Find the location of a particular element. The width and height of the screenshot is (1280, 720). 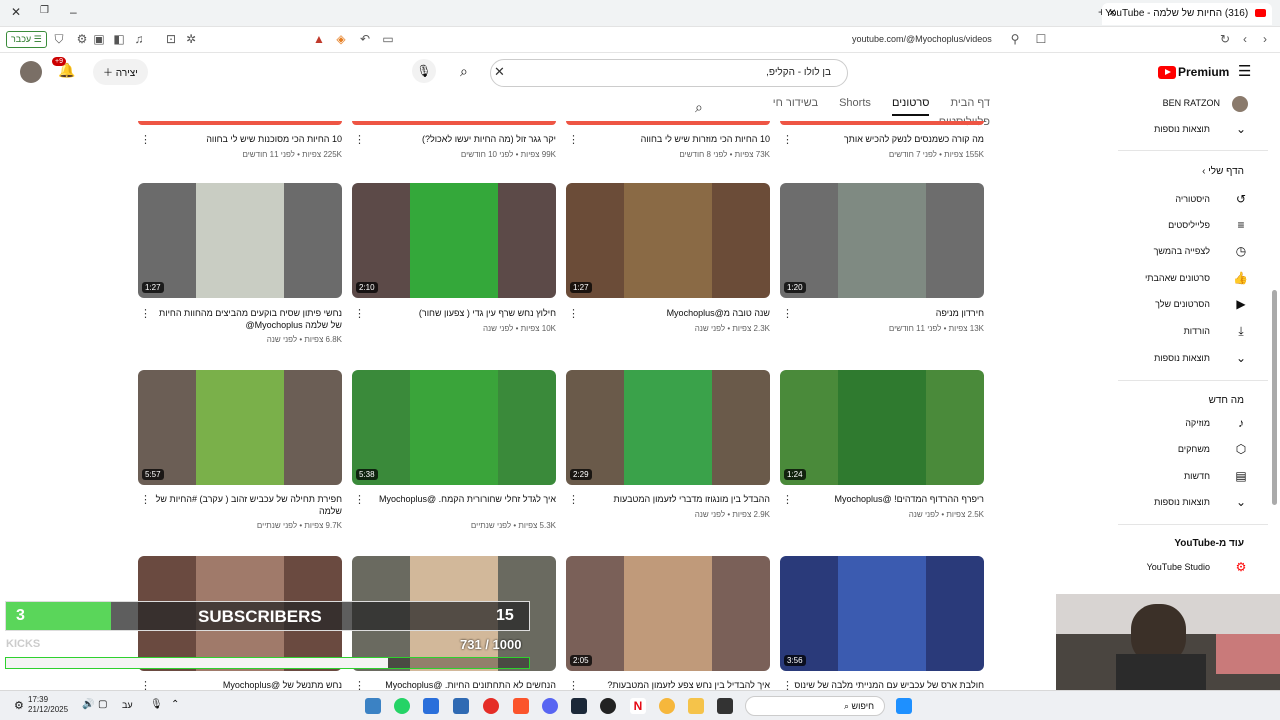

steam-icon is located at coordinates (579, 706).